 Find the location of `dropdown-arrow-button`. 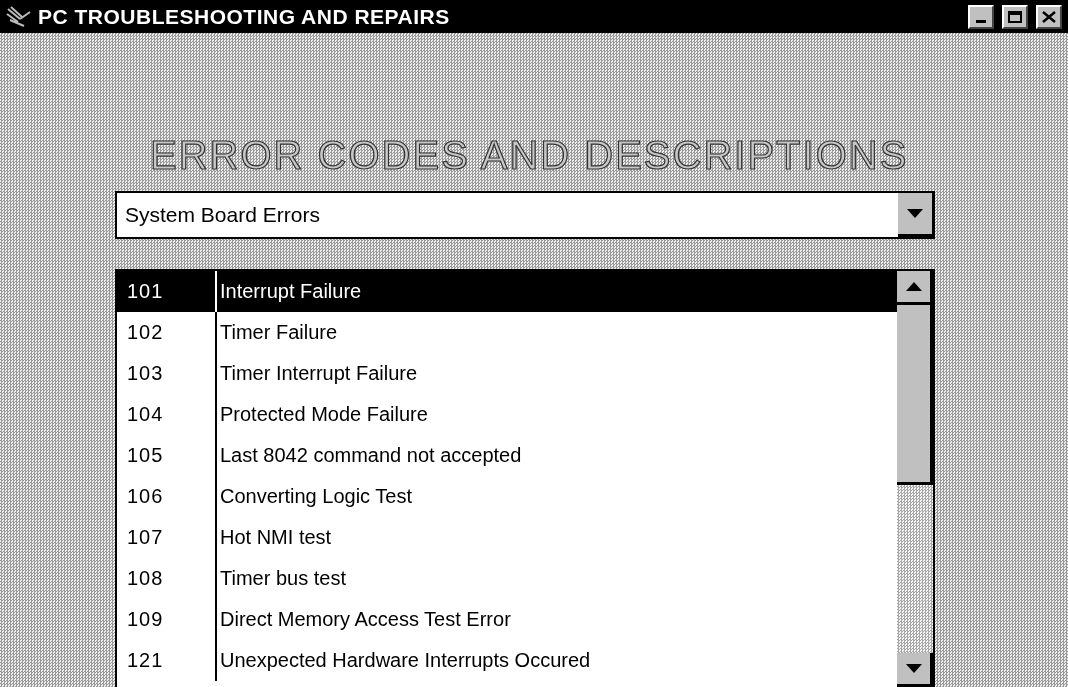

dropdown-arrow-button is located at coordinates (916, 215).